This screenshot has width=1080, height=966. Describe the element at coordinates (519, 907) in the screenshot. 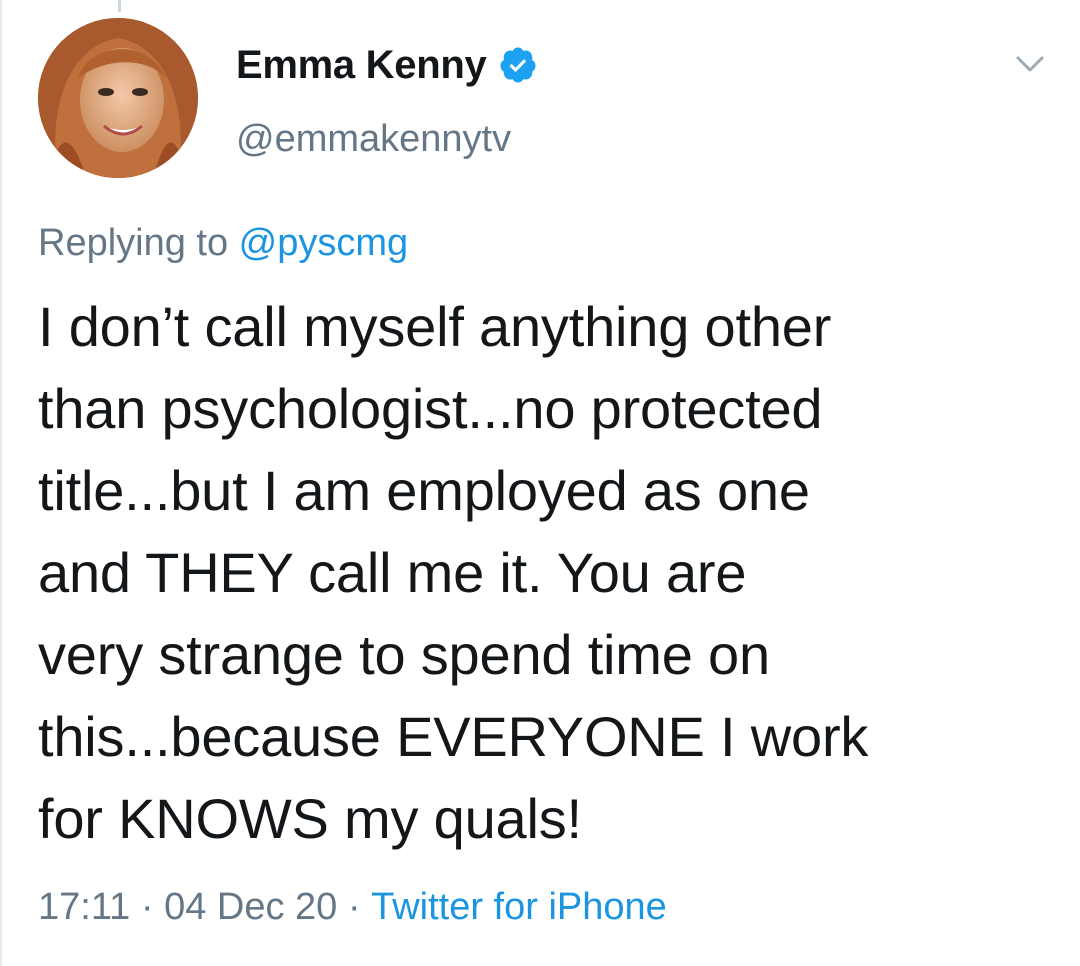

I see `tweet-source-link: Twitter for iPhone` at that location.